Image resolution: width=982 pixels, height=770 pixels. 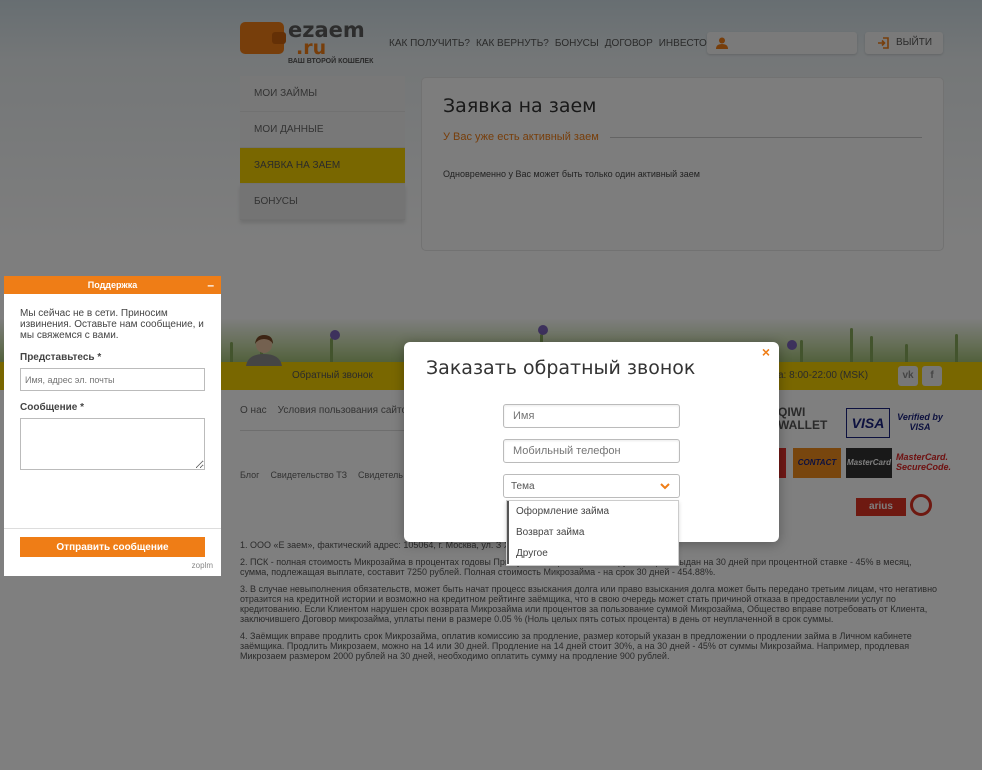 What do you see at coordinates (523, 486) in the screenshot?
I see `topic-select-value: Тема` at bounding box center [523, 486].